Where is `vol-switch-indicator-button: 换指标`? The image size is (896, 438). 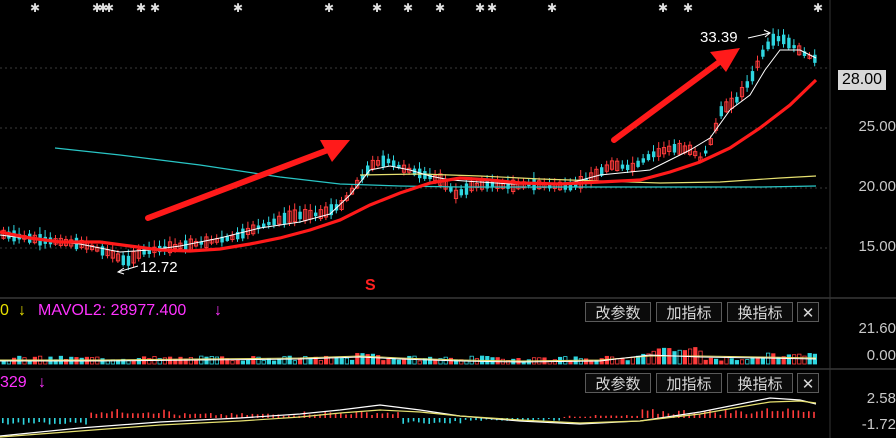
vol-switch-indicator-button: 换指标 is located at coordinates (760, 312).